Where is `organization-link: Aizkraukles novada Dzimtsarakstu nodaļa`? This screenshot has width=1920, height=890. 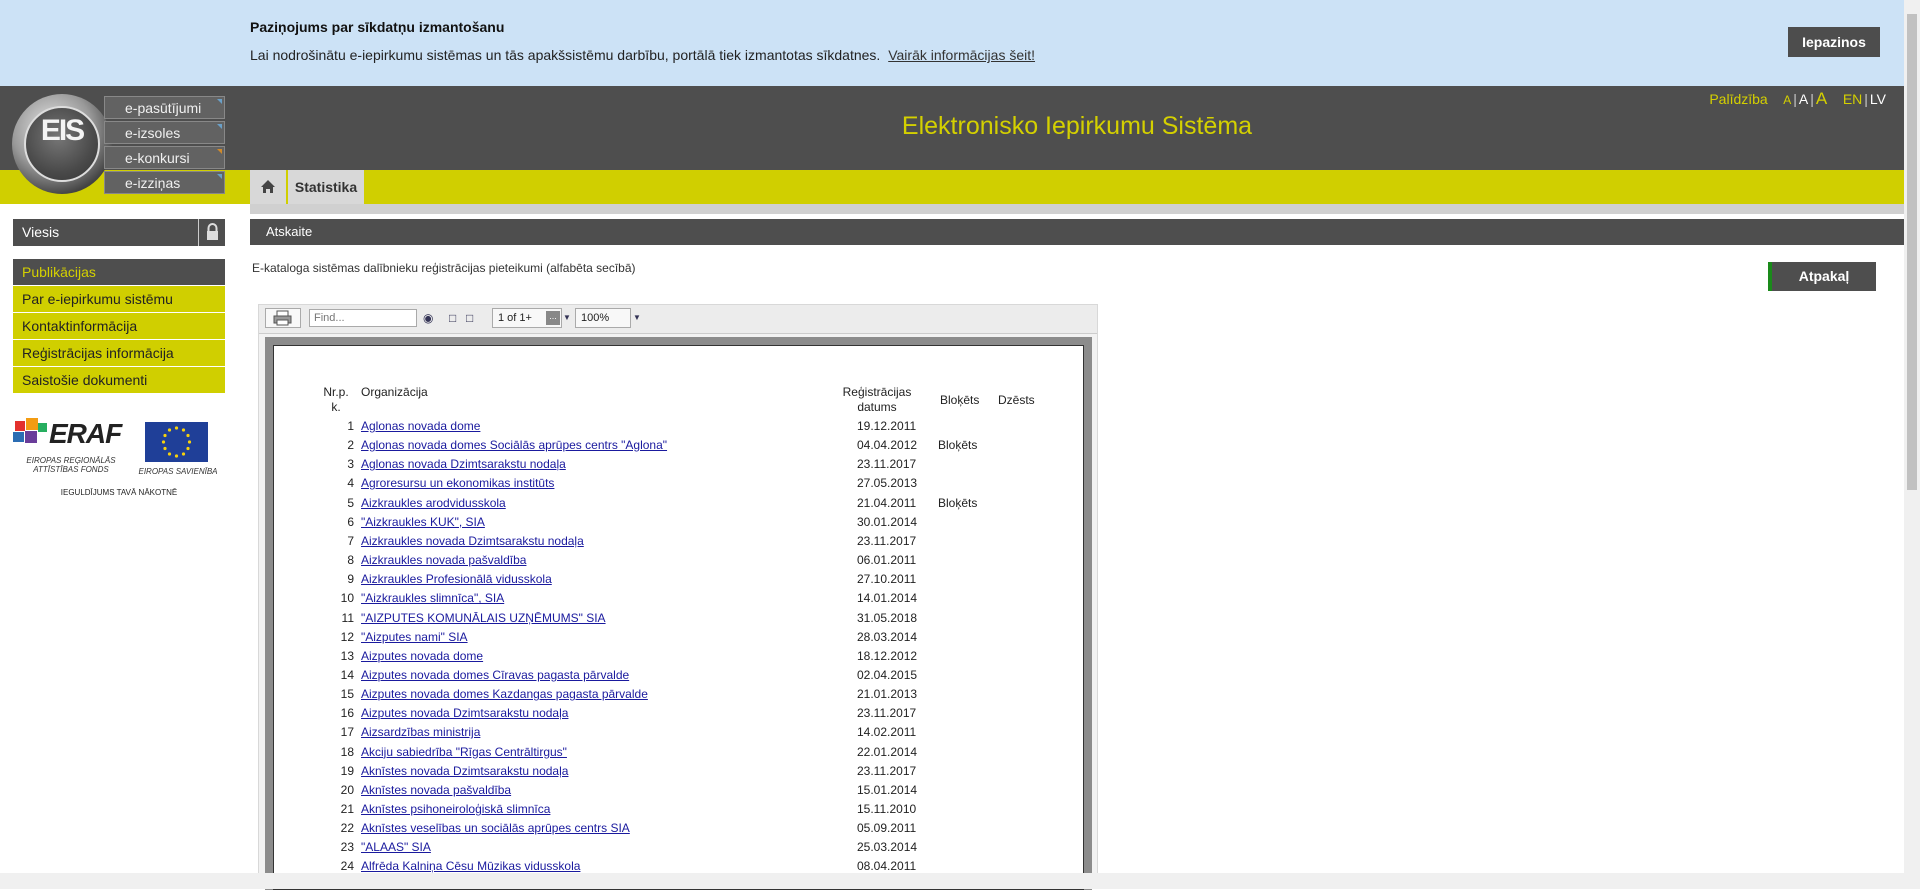 organization-link: Aizkraukles novada Dzimtsarakstu nodaļa is located at coordinates (472, 541).